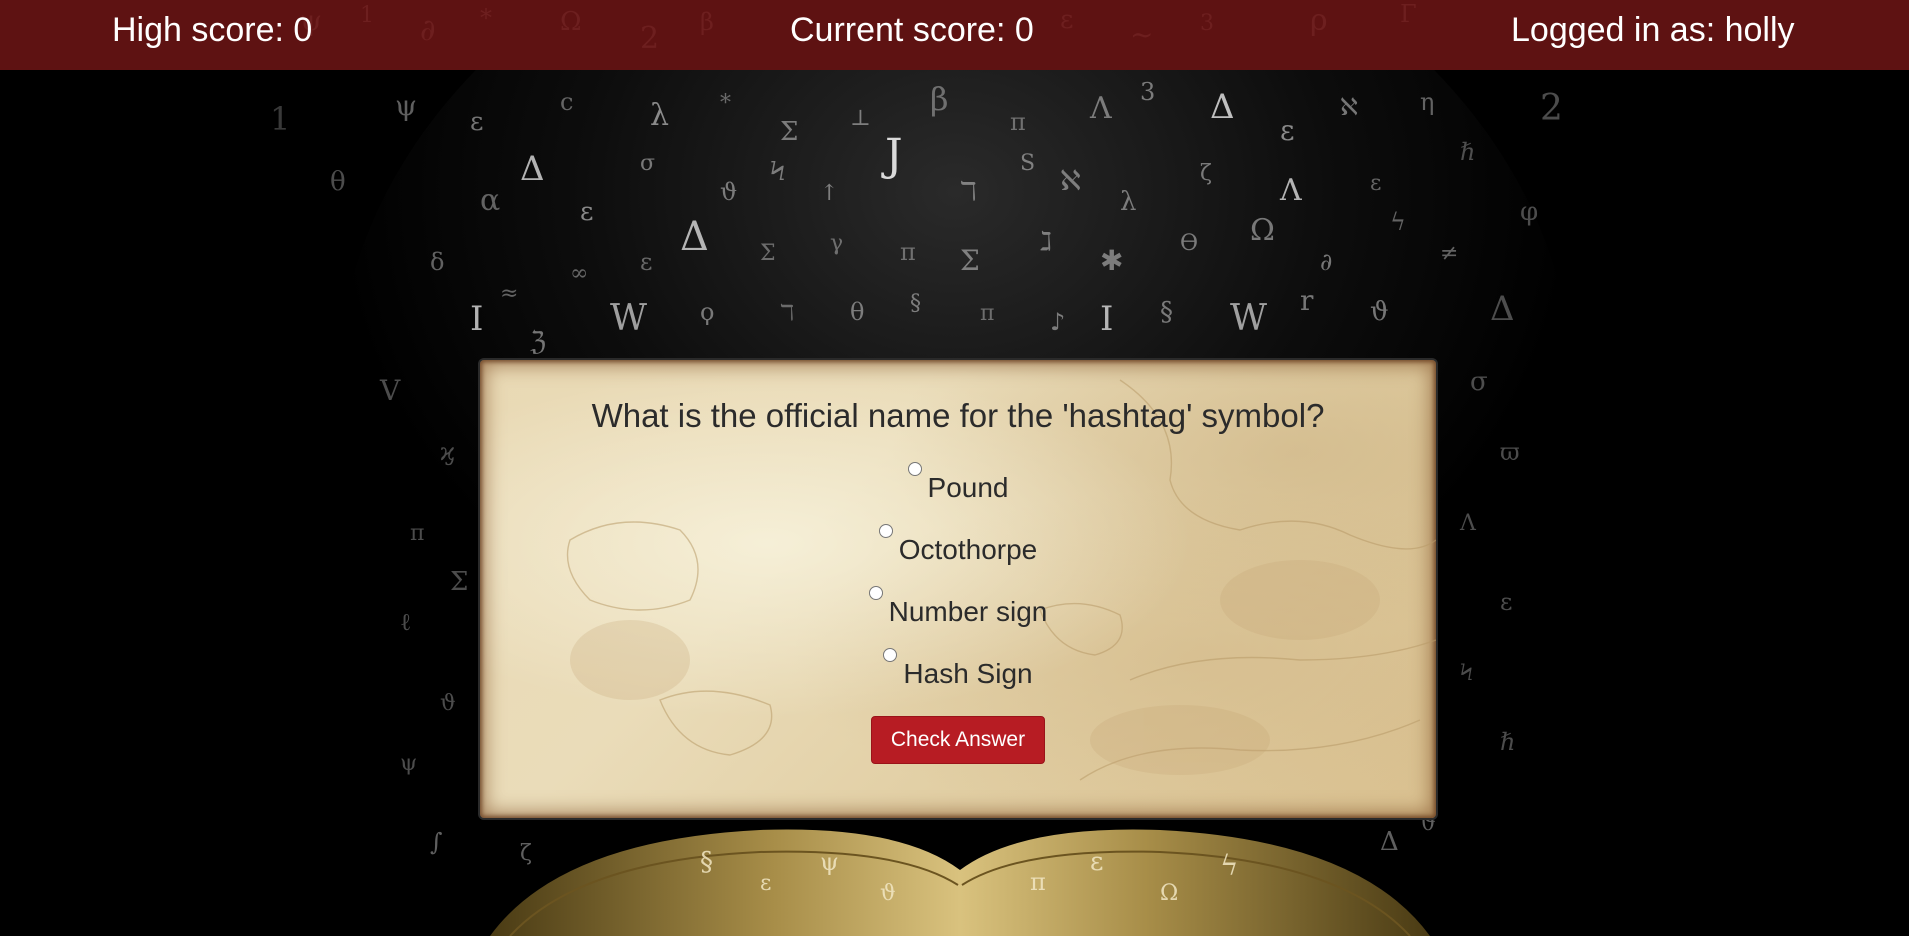 The image size is (1909, 936). Describe the element at coordinates (390, 390) in the screenshot. I see `svg-text: V` at that location.